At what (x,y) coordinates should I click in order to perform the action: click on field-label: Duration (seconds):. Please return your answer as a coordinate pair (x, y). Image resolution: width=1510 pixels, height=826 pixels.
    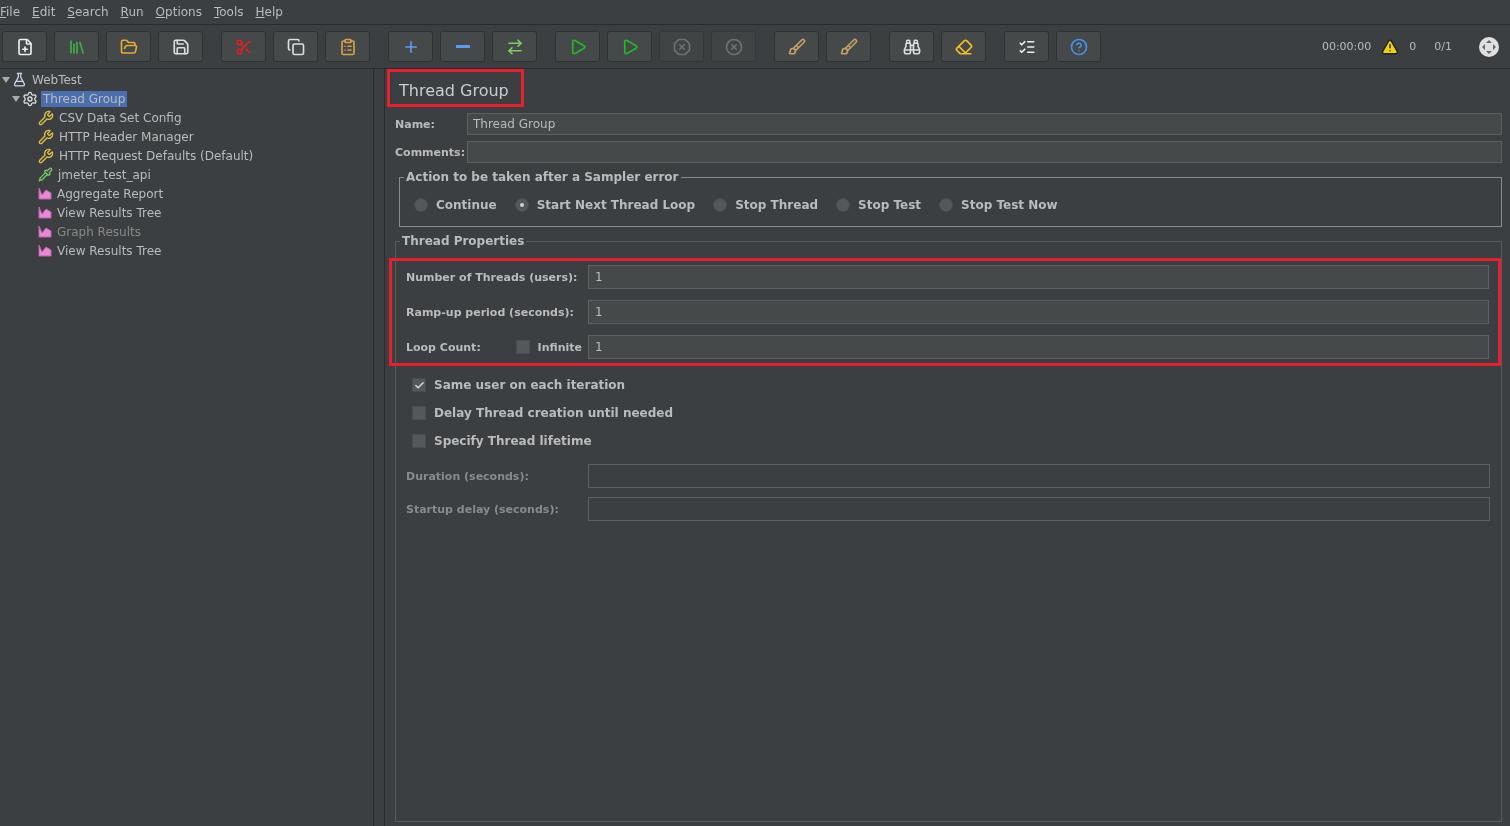
    Looking at the image, I should click on (468, 476).